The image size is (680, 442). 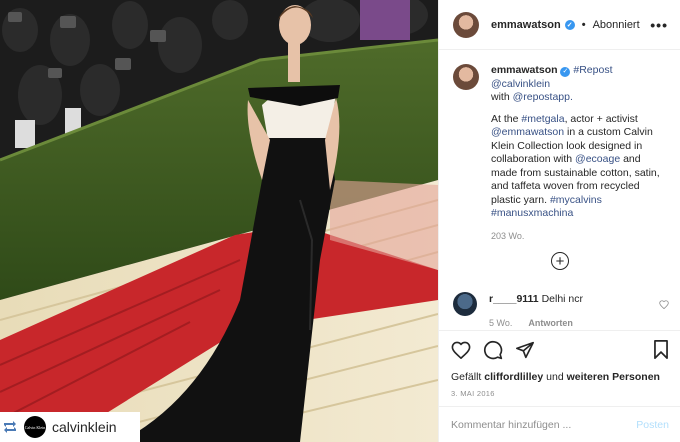 What do you see at coordinates (542, 119) in the screenshot?
I see `hashtag-metgala: #metgala` at bounding box center [542, 119].